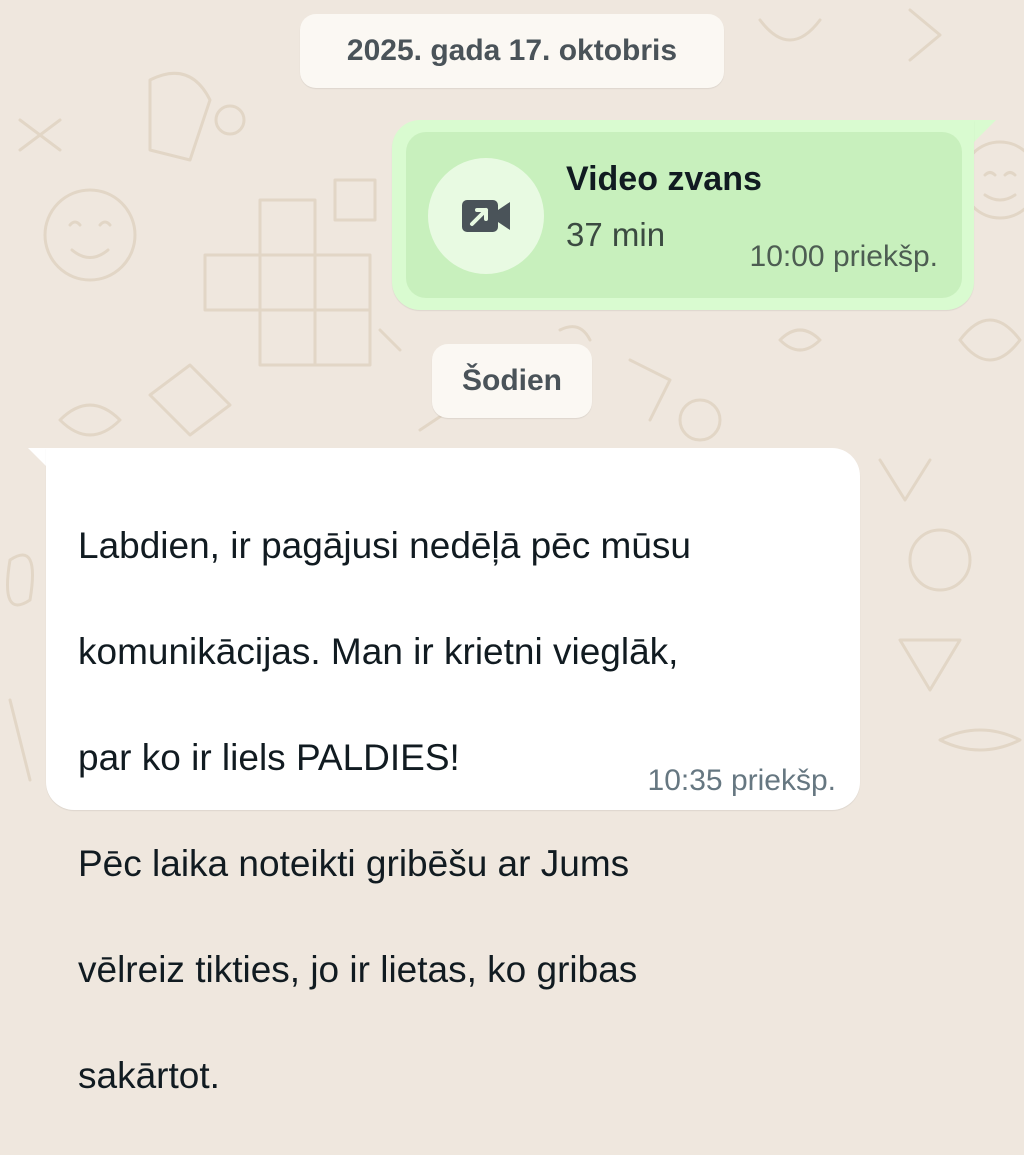 This screenshot has height=1155, width=1024. Describe the element at coordinates (378, 651) in the screenshot. I see `message-line: komunikācijas. Man ir krietni vieglāk,` at that location.